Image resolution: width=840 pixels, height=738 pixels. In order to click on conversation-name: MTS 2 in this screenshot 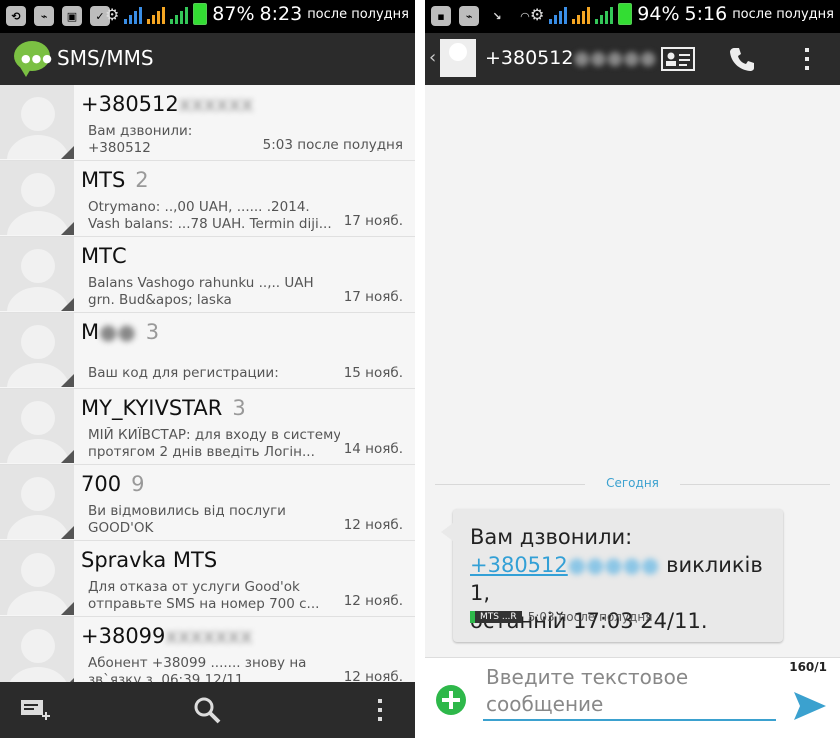, I will do `click(115, 180)`.